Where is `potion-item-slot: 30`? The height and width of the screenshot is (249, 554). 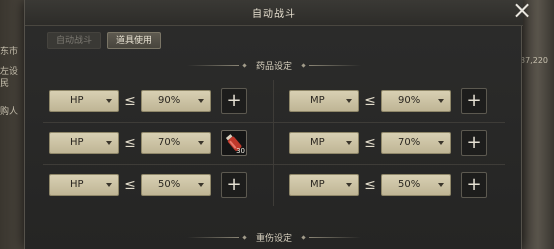
potion-item-slot: 30 is located at coordinates (234, 143).